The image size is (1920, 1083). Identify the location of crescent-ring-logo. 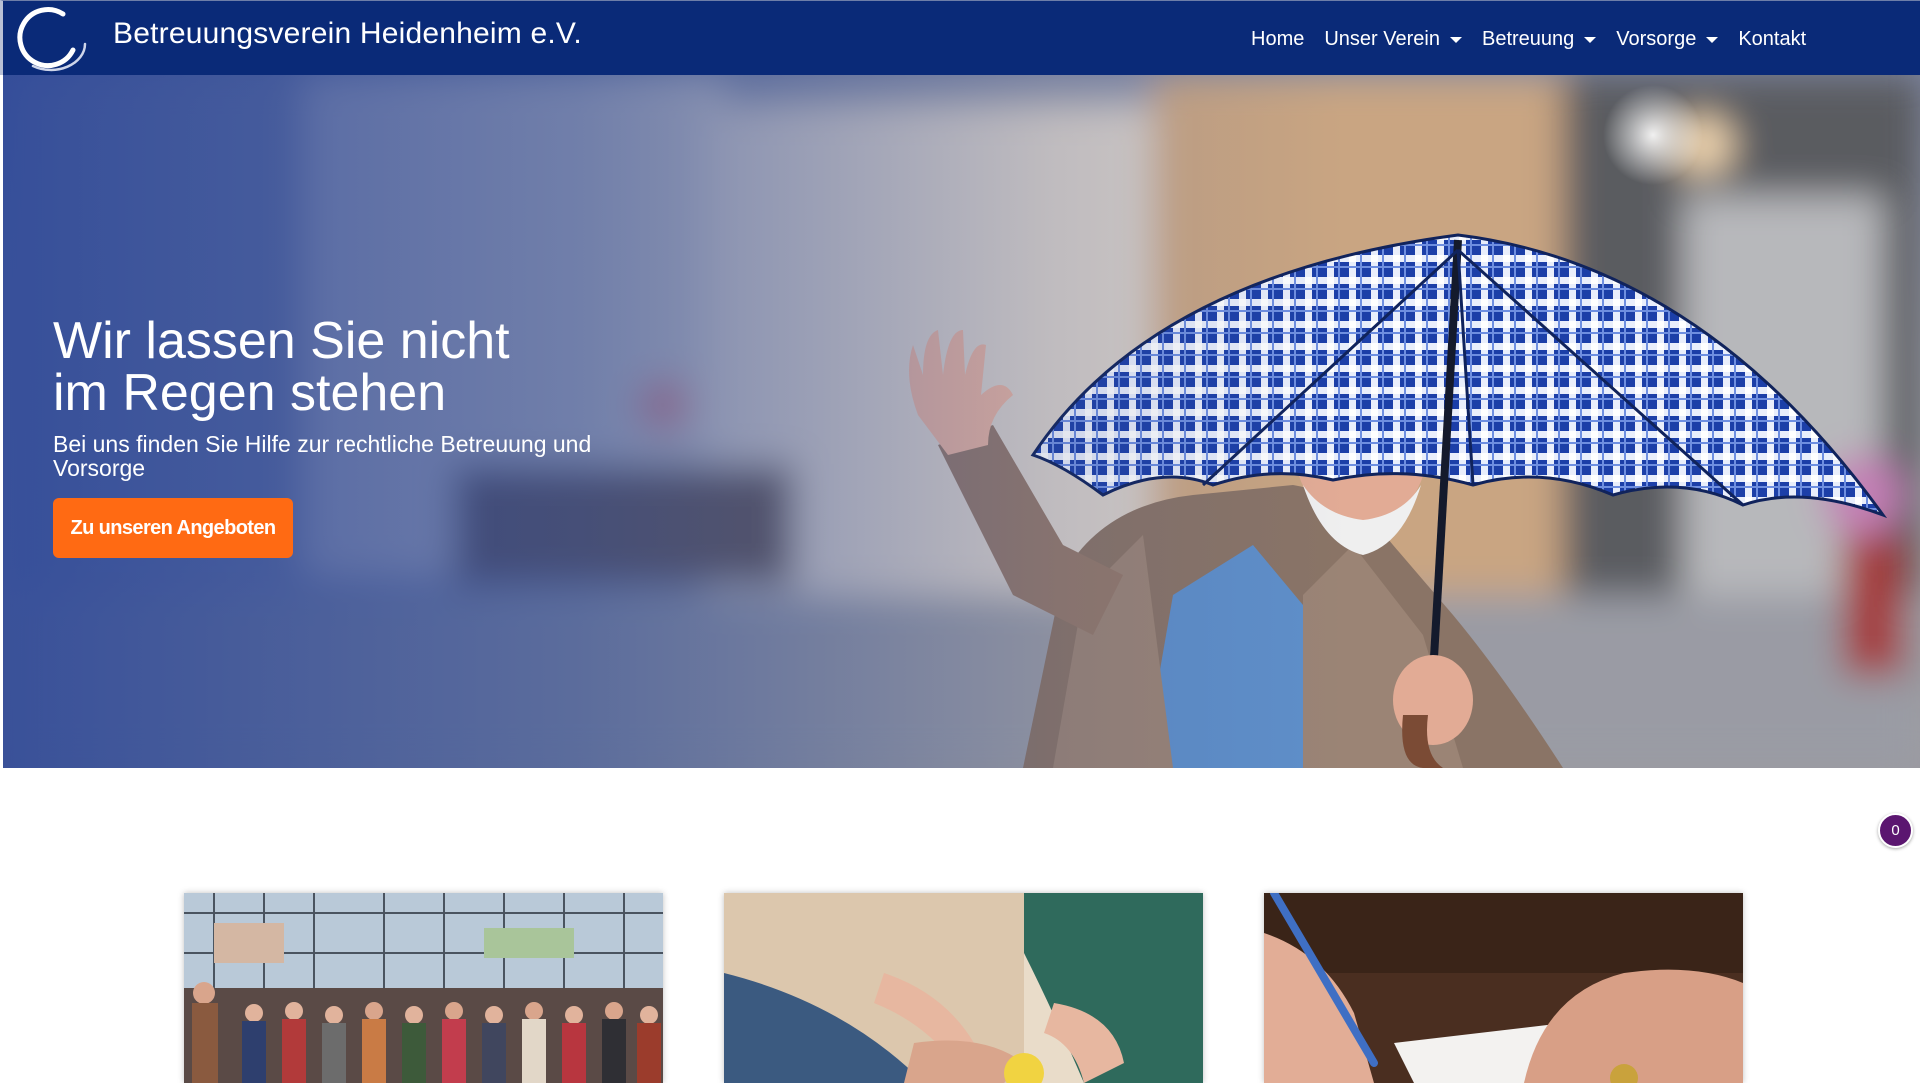
(52, 39).